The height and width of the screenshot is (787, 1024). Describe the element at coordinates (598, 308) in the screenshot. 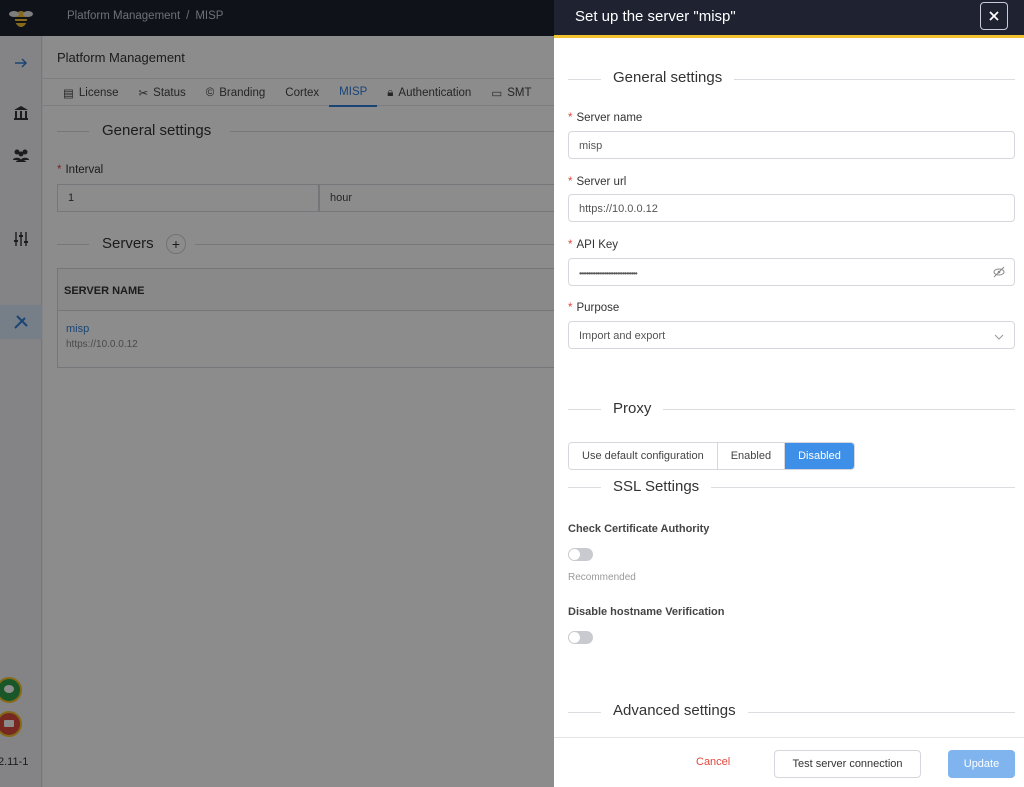

I see `purpose-label-text: Purpose` at that location.